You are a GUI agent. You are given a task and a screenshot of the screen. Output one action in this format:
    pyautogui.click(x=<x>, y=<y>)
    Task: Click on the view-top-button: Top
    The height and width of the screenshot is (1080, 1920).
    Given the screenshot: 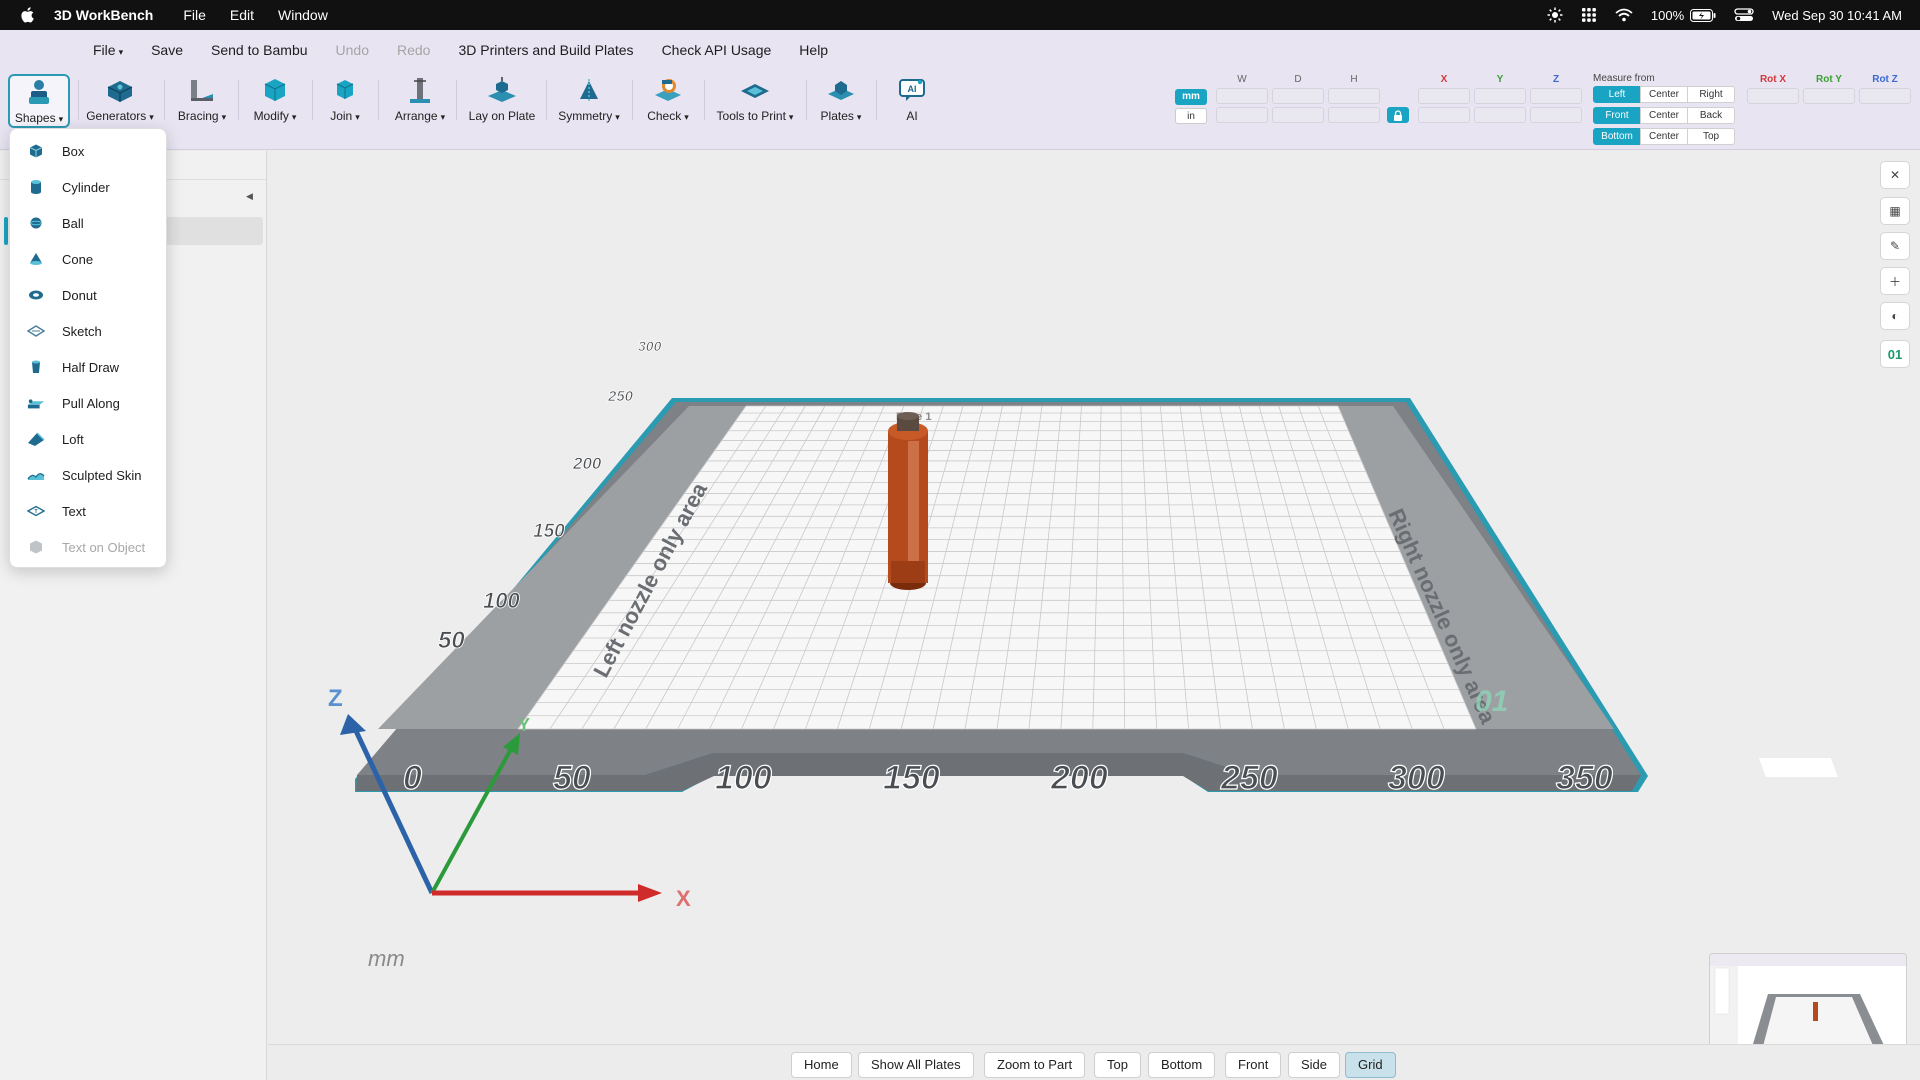 What is the action you would take?
    pyautogui.click(x=1117, y=1065)
    